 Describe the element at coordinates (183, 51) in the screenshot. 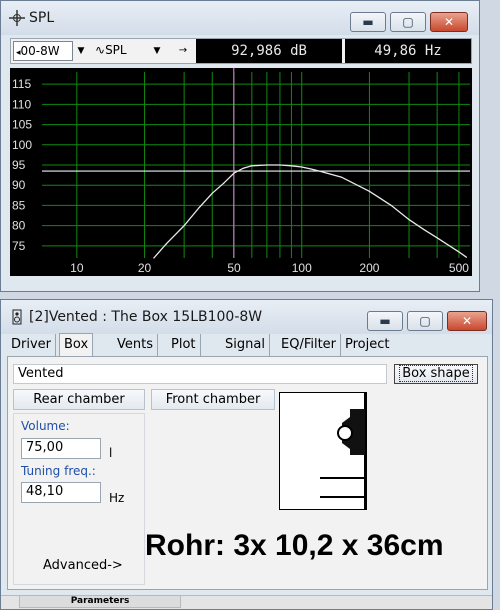

I see `scroll-right-button: →` at that location.